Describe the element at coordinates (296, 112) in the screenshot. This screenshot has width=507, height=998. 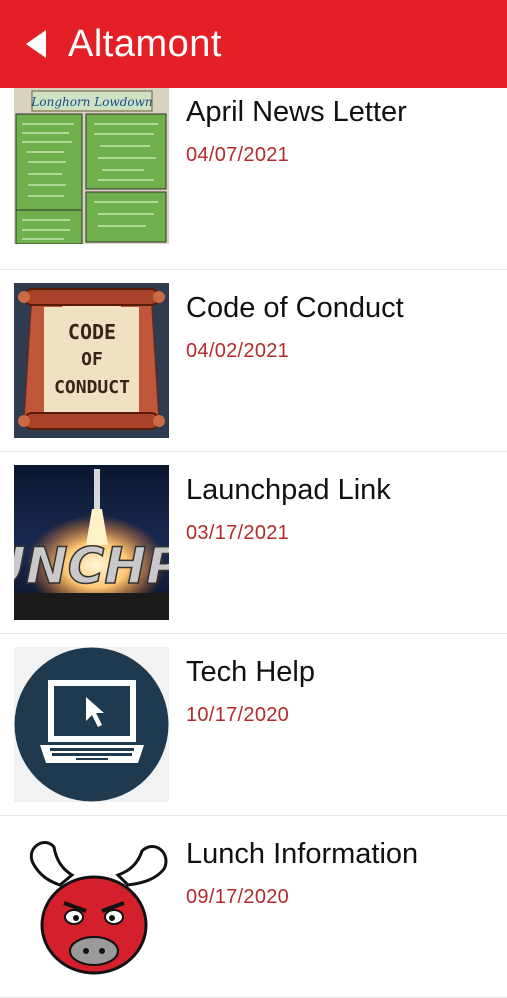
I see `item-title: April News Letter` at that location.